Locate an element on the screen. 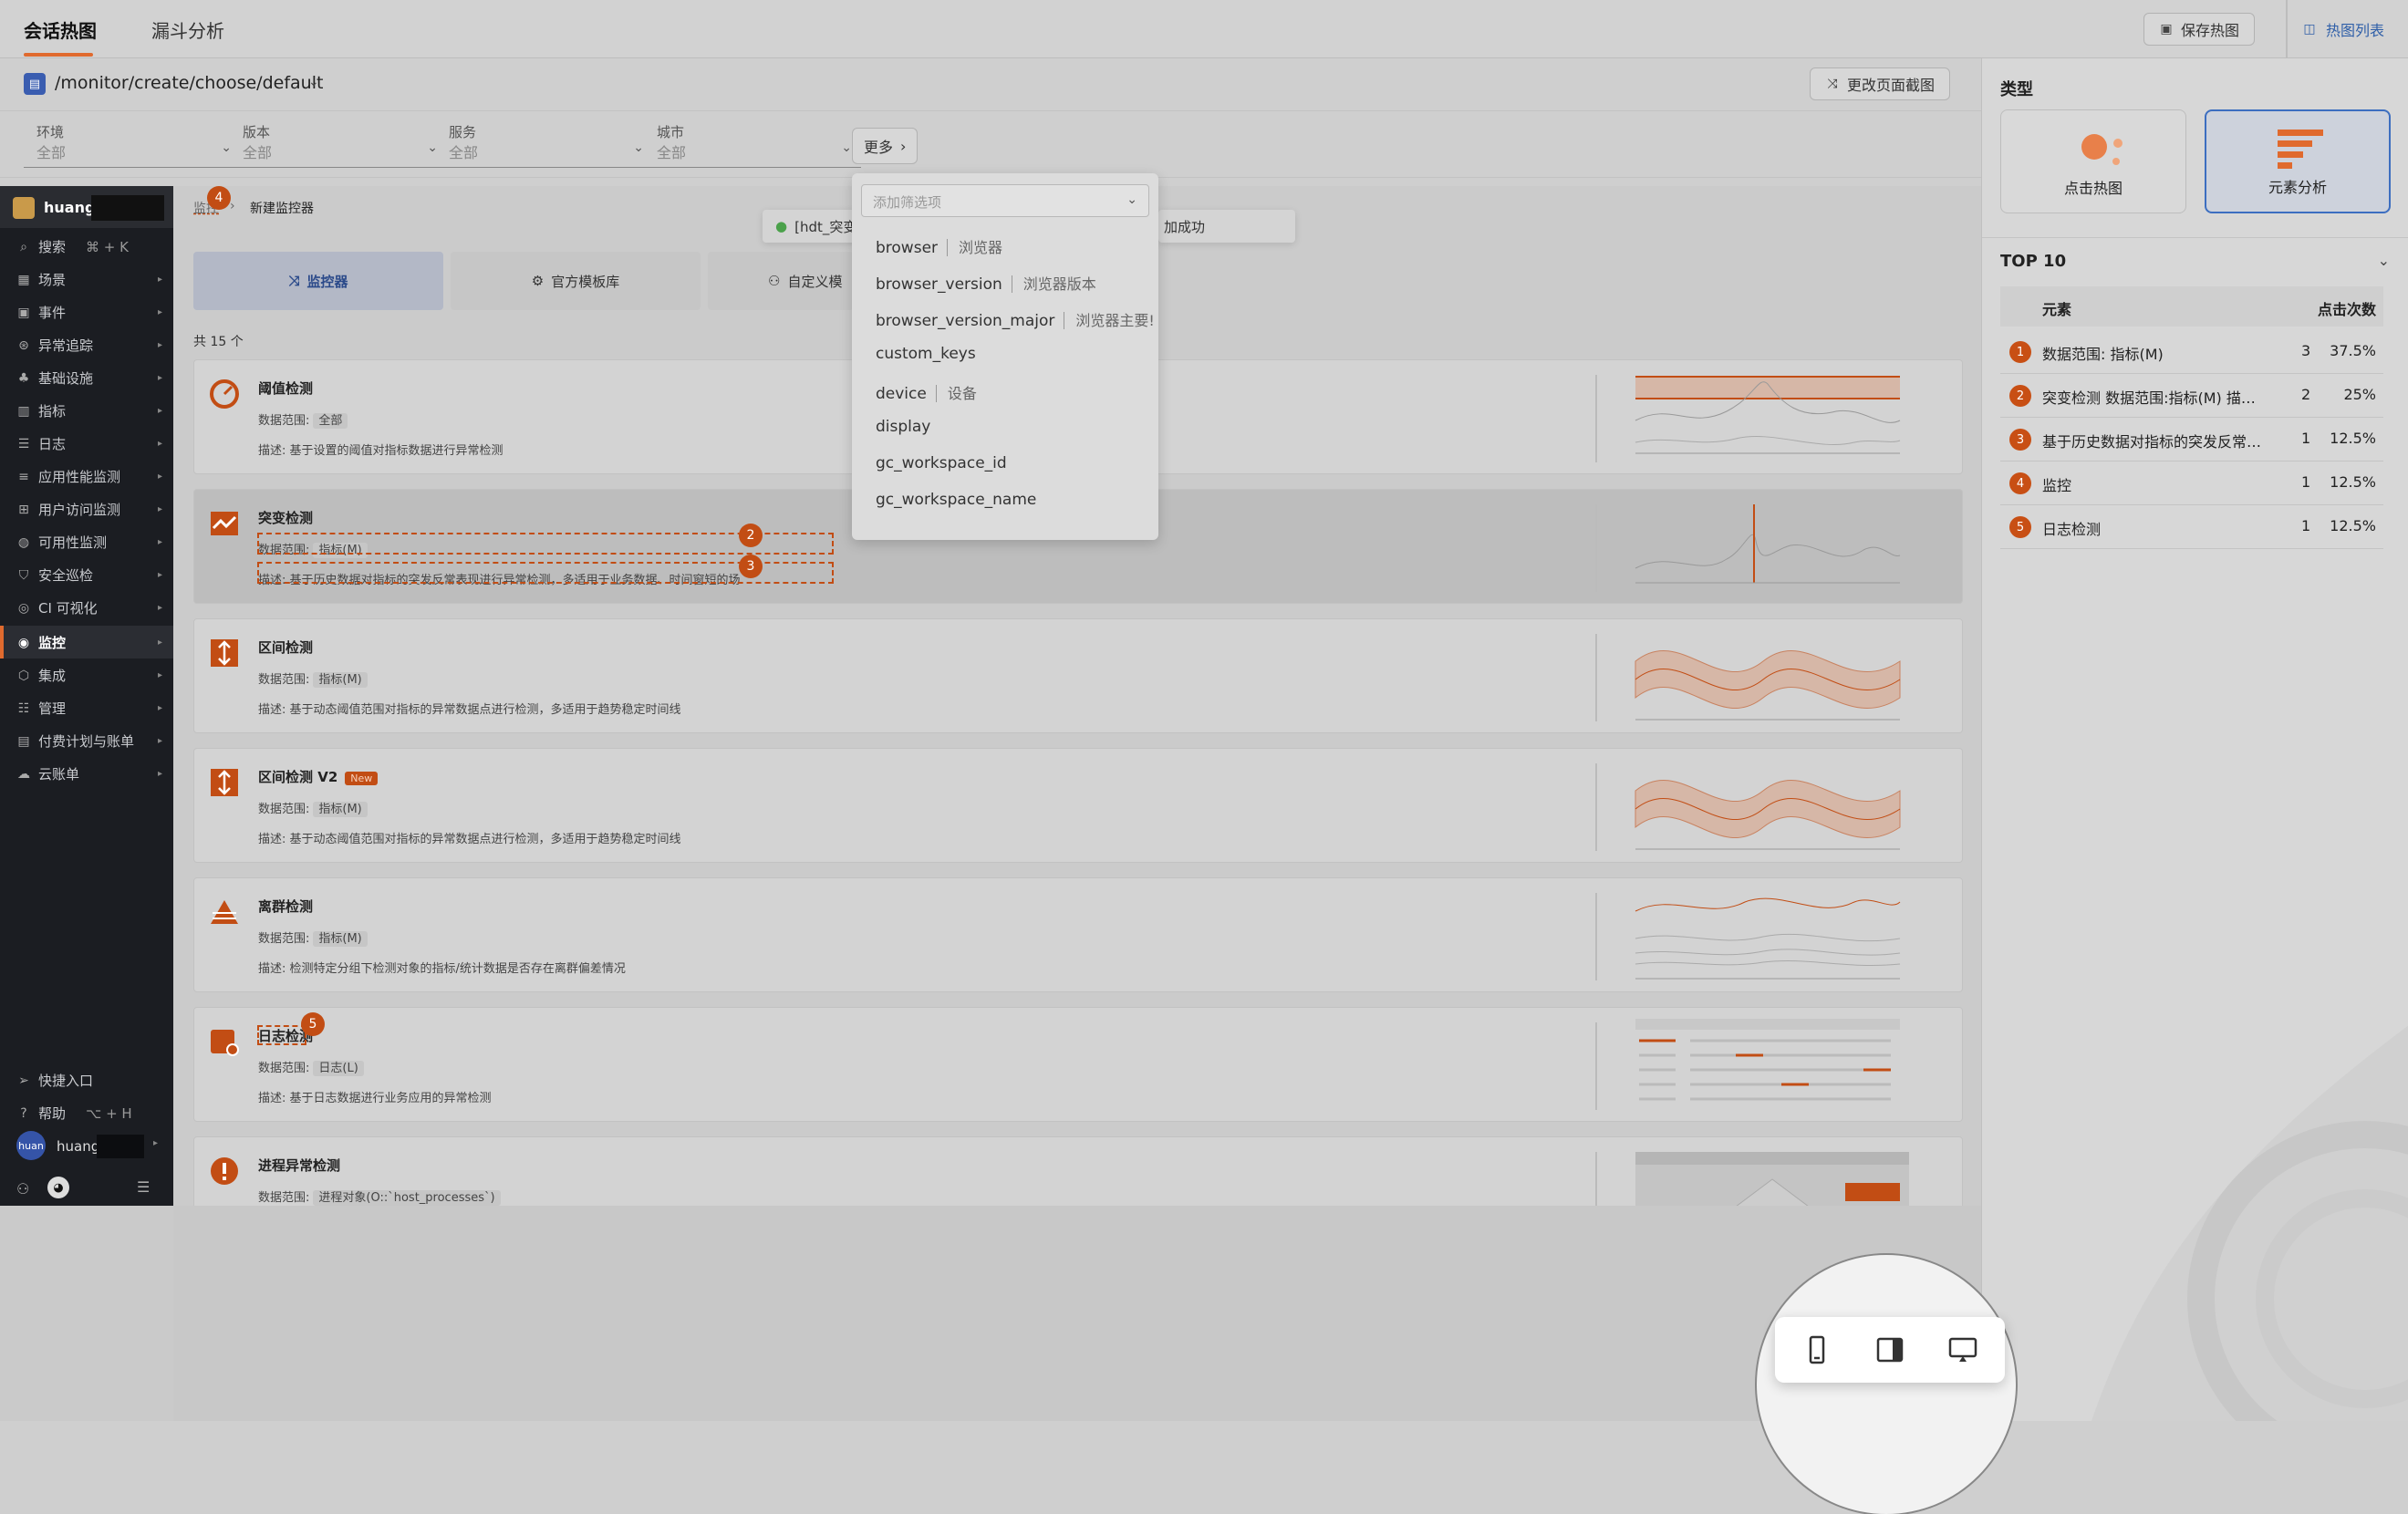 The image size is (2408, 1514). dropdown-option: browser_version 浏览器版本 is located at coordinates (986, 283).